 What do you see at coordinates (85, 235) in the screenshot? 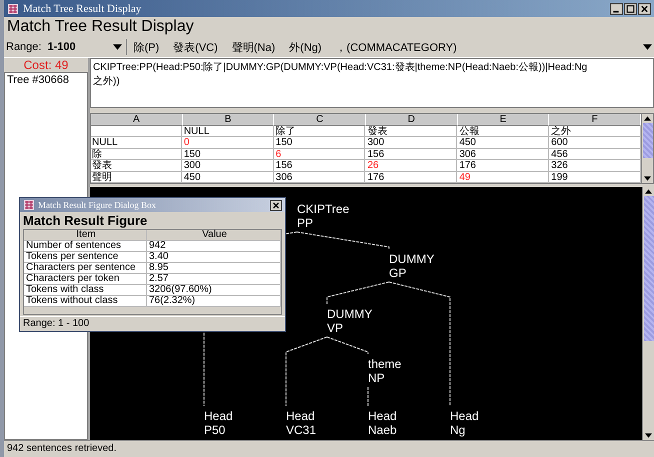
I see `column-header: Item` at bounding box center [85, 235].